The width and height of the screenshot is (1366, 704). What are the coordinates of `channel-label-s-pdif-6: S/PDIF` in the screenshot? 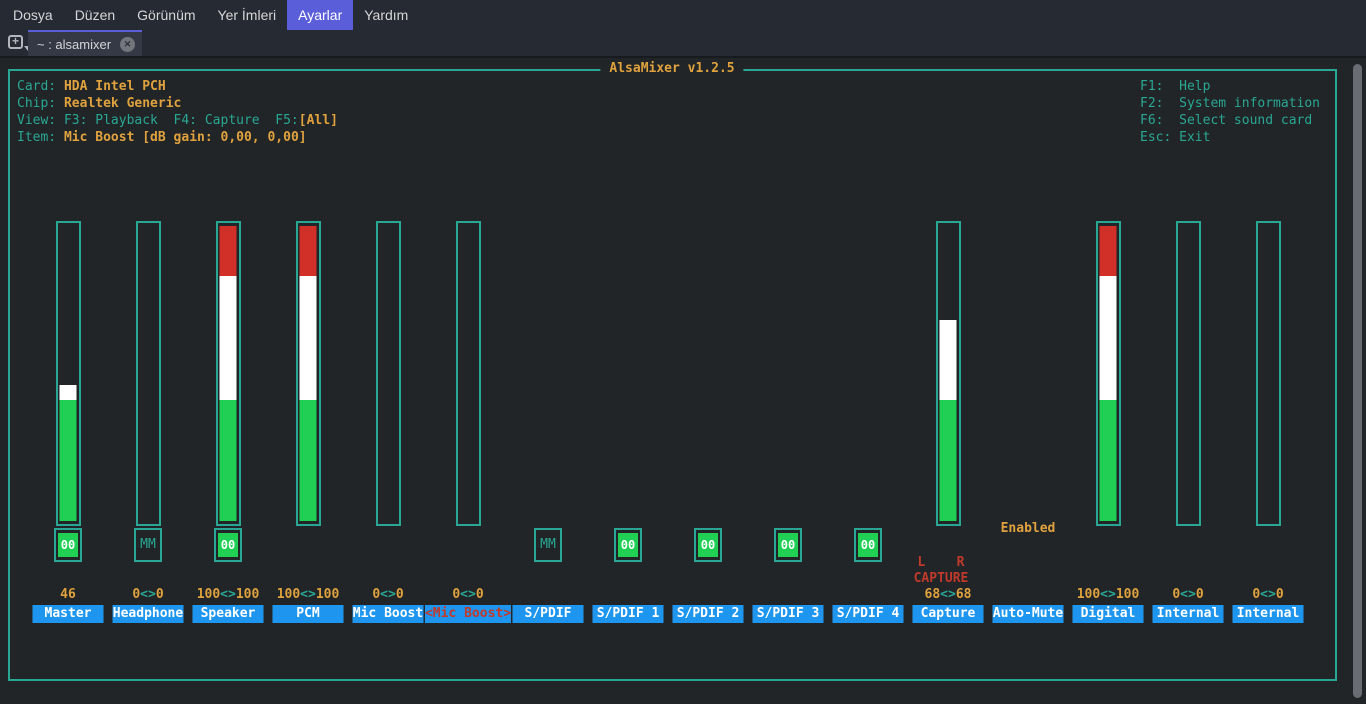 It's located at (548, 614).